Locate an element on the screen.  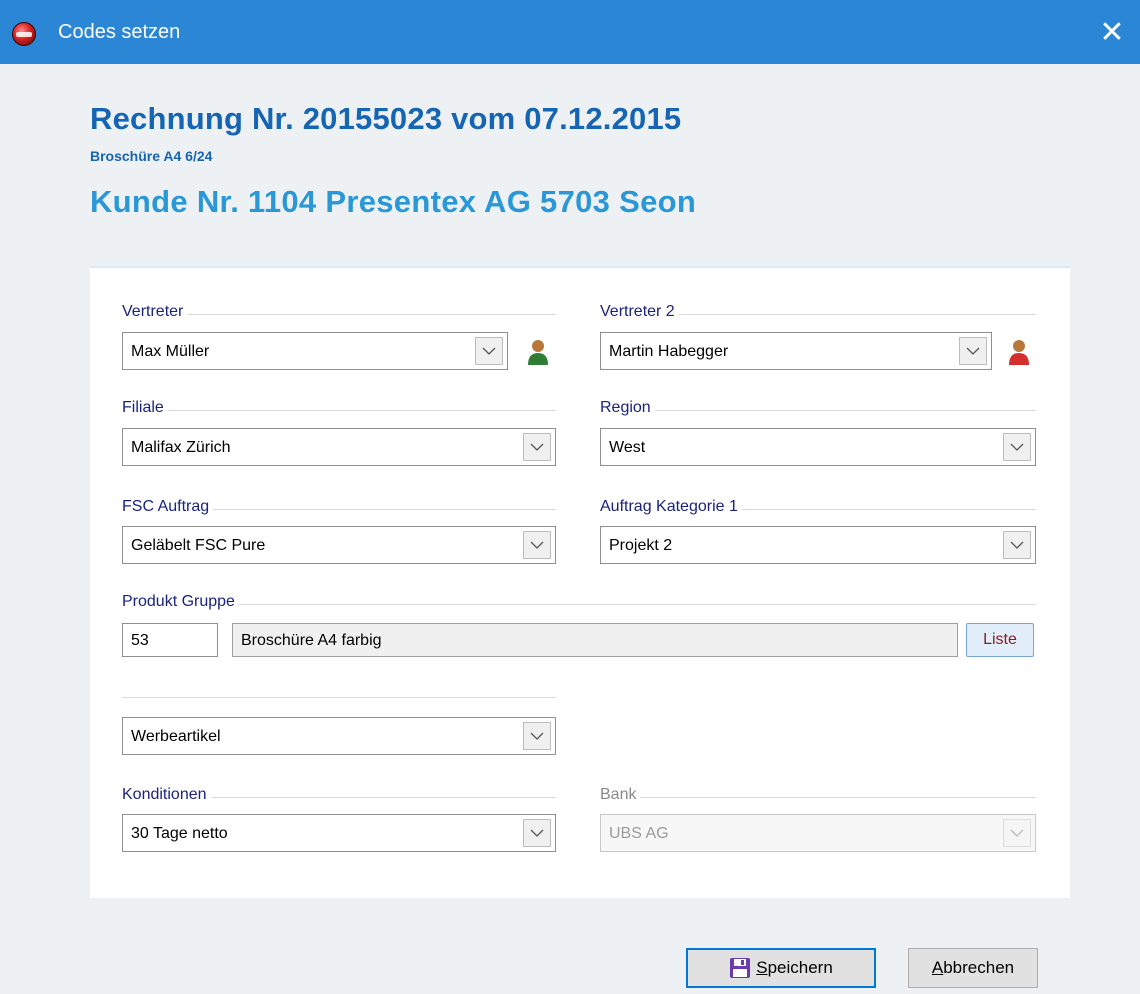
kategorie1-label: Auftrag Kategorie 1 is located at coordinates (671, 507).